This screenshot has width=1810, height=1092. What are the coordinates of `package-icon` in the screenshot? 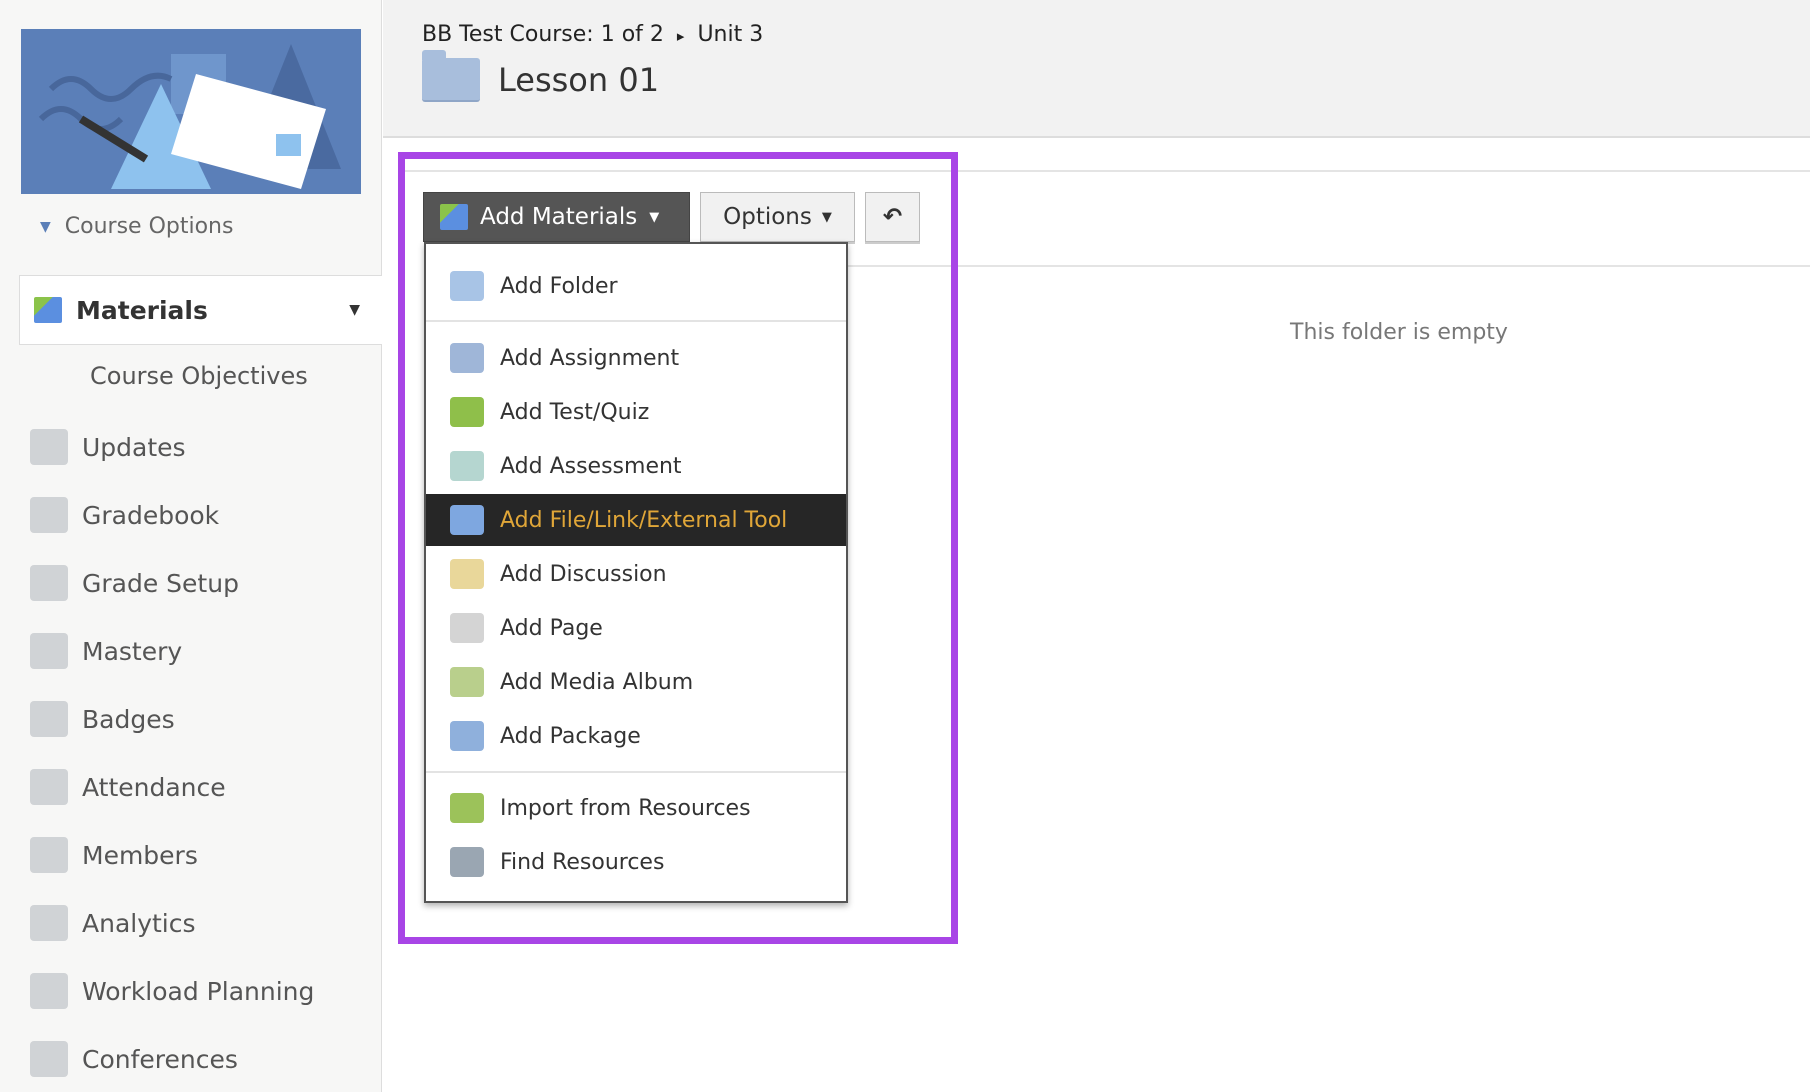 It's located at (467, 736).